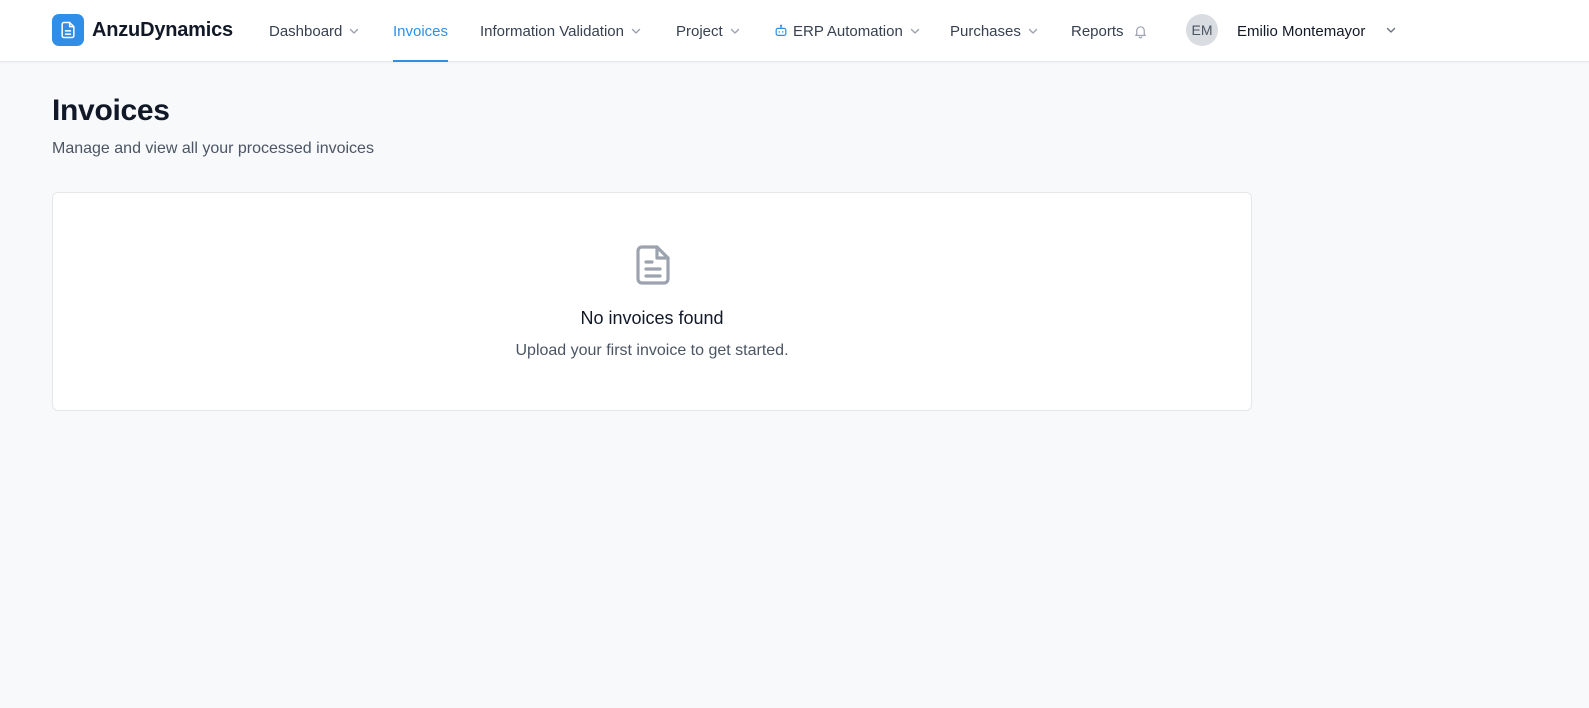 The image size is (1589, 708). I want to click on nav-reports: Reports, so click(1109, 31).